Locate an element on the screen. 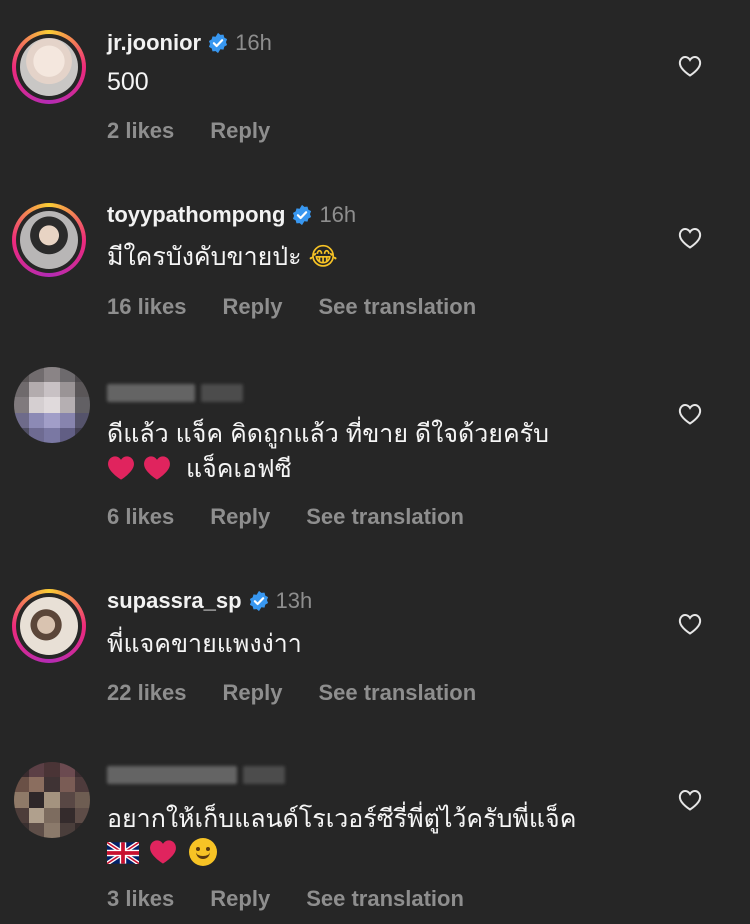 The image size is (750, 924). comment-text: พี่แจคขายแพงง่าา is located at coordinates (204, 644).